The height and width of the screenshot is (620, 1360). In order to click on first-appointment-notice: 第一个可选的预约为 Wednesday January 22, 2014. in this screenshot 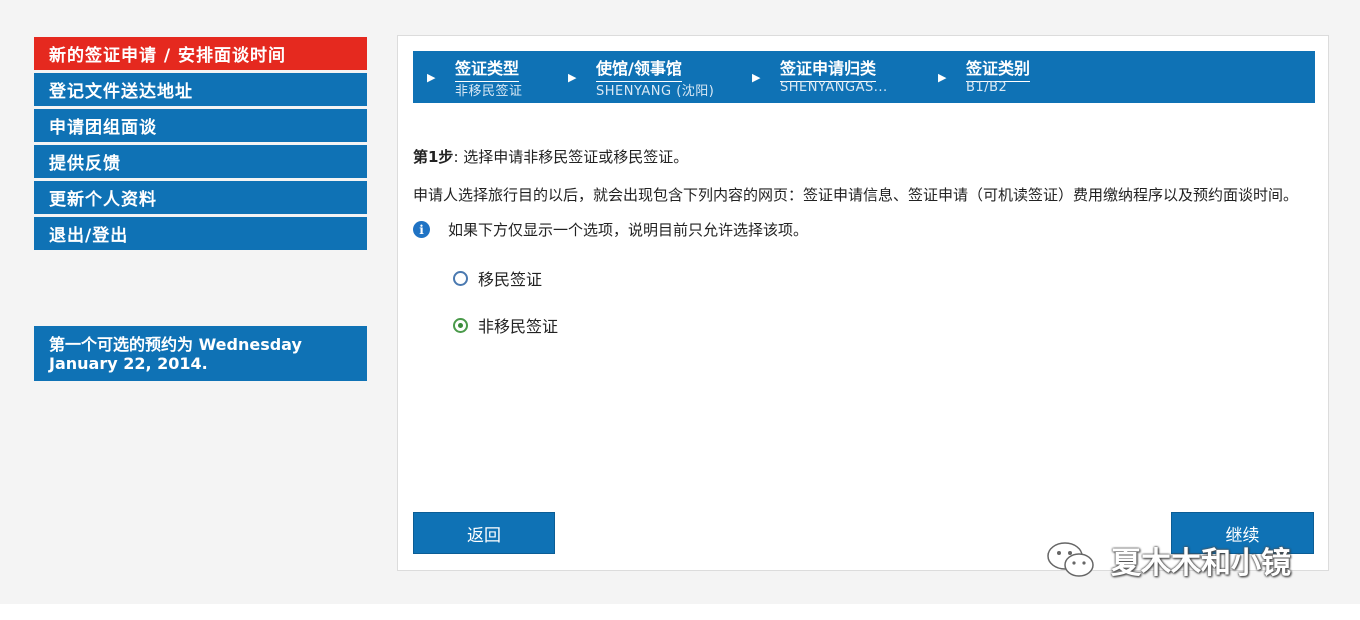, I will do `click(200, 353)`.